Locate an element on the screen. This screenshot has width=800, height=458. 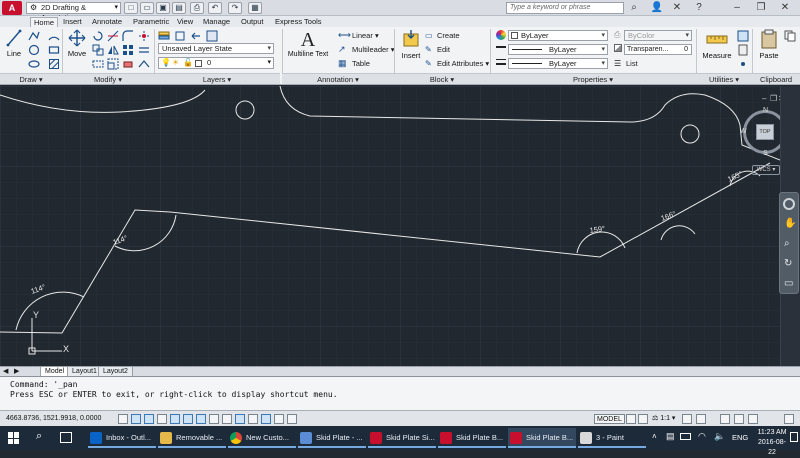
exchange-icon: ✕ is located at coordinates (677, 8).